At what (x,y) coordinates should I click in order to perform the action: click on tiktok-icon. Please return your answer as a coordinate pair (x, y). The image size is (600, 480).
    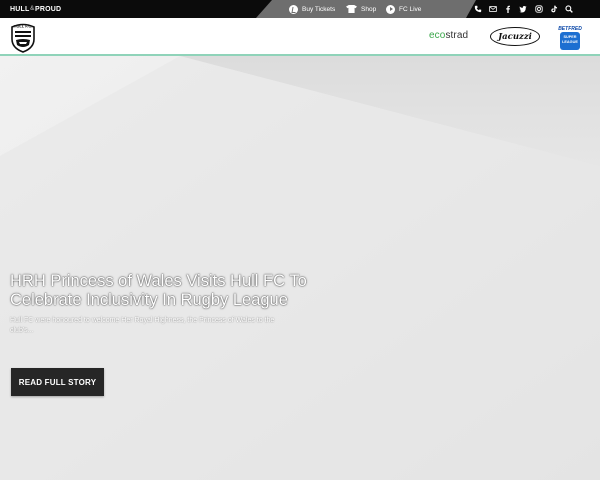
    Looking at the image, I should click on (554, 9).